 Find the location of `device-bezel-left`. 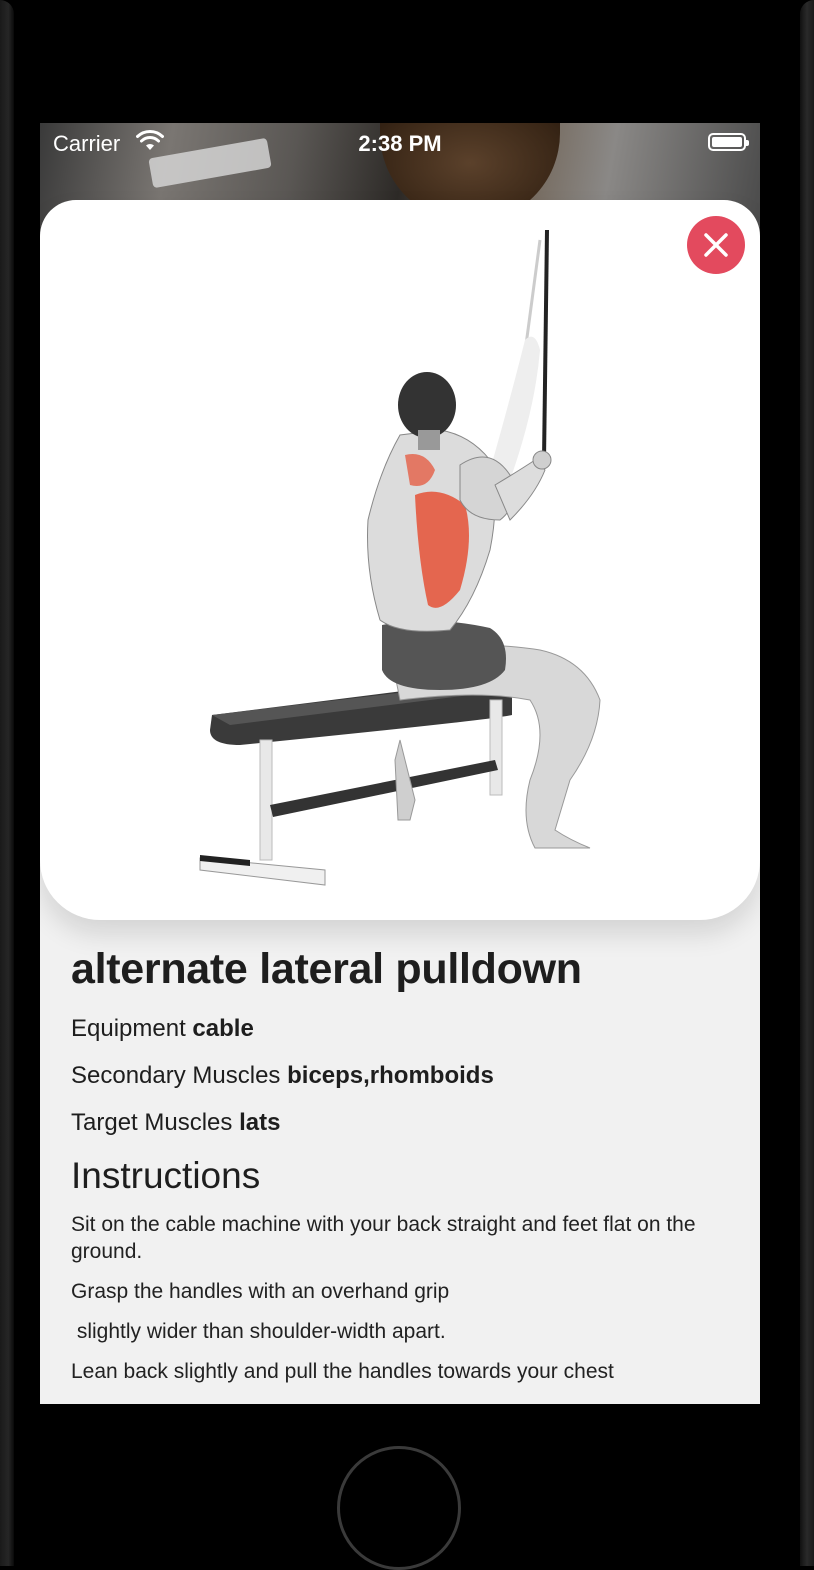

device-bezel-left is located at coordinates (7, 783).